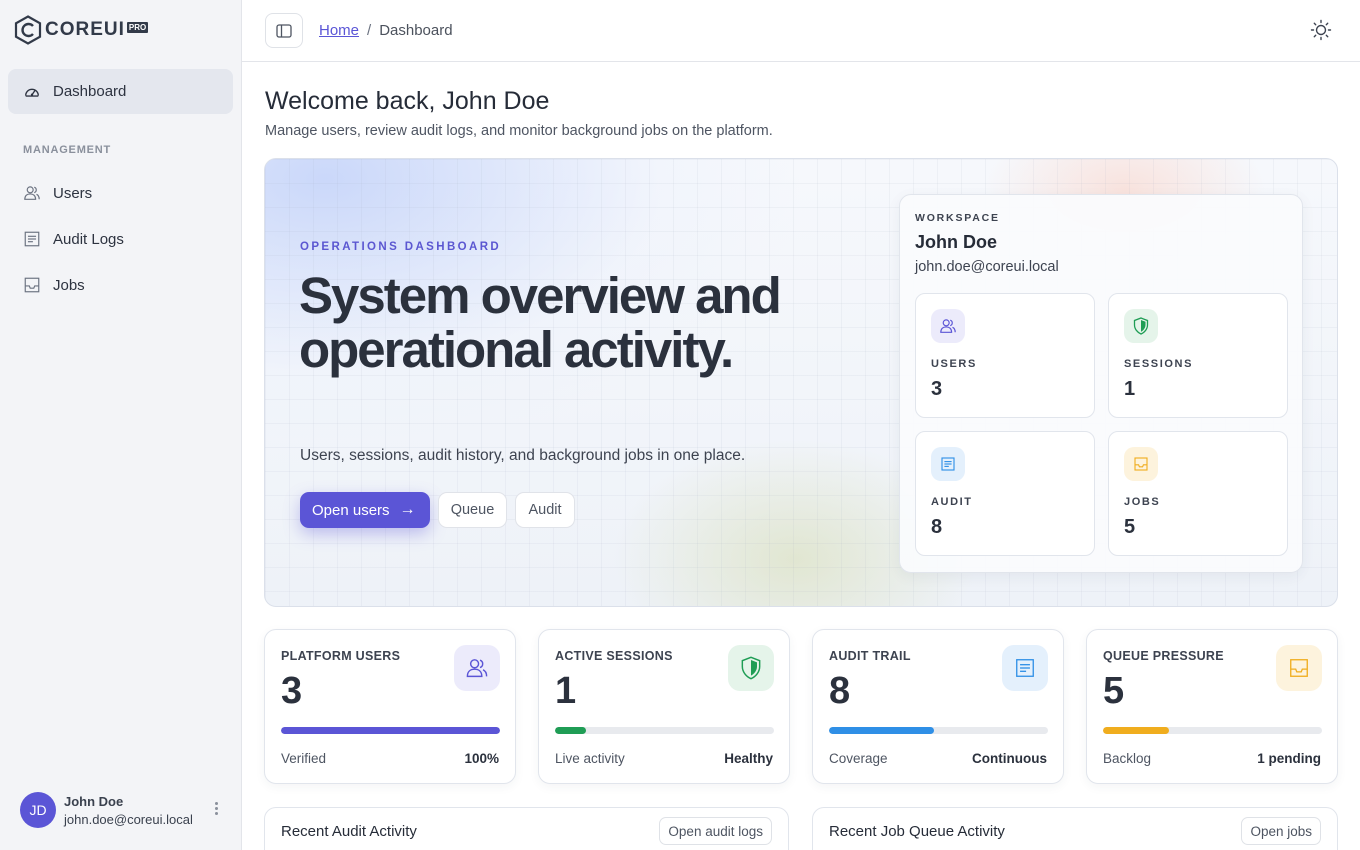 This screenshot has height=850, width=1360. I want to click on sidebar-item-label: Dashboard, so click(90, 91).